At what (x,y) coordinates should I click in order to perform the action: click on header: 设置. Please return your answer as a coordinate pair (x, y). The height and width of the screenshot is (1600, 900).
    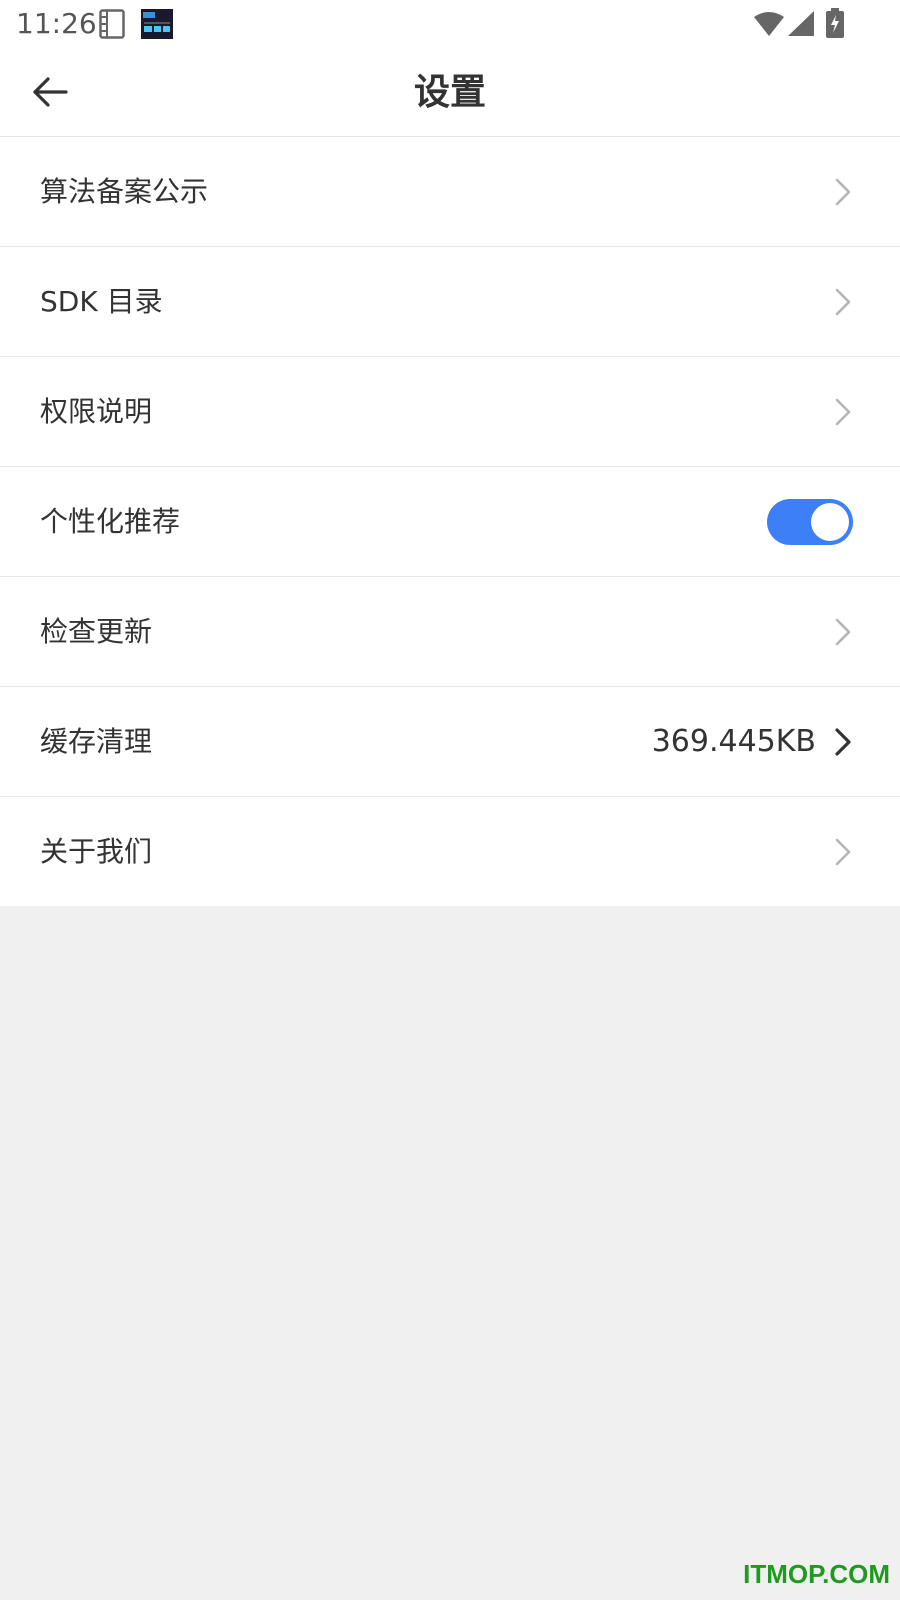
    Looking at the image, I should click on (450, 92).